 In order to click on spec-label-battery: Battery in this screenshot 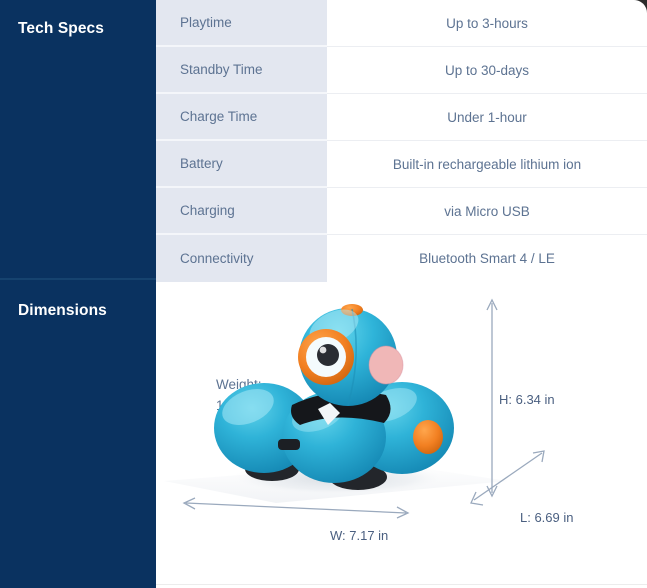, I will do `click(241, 164)`.